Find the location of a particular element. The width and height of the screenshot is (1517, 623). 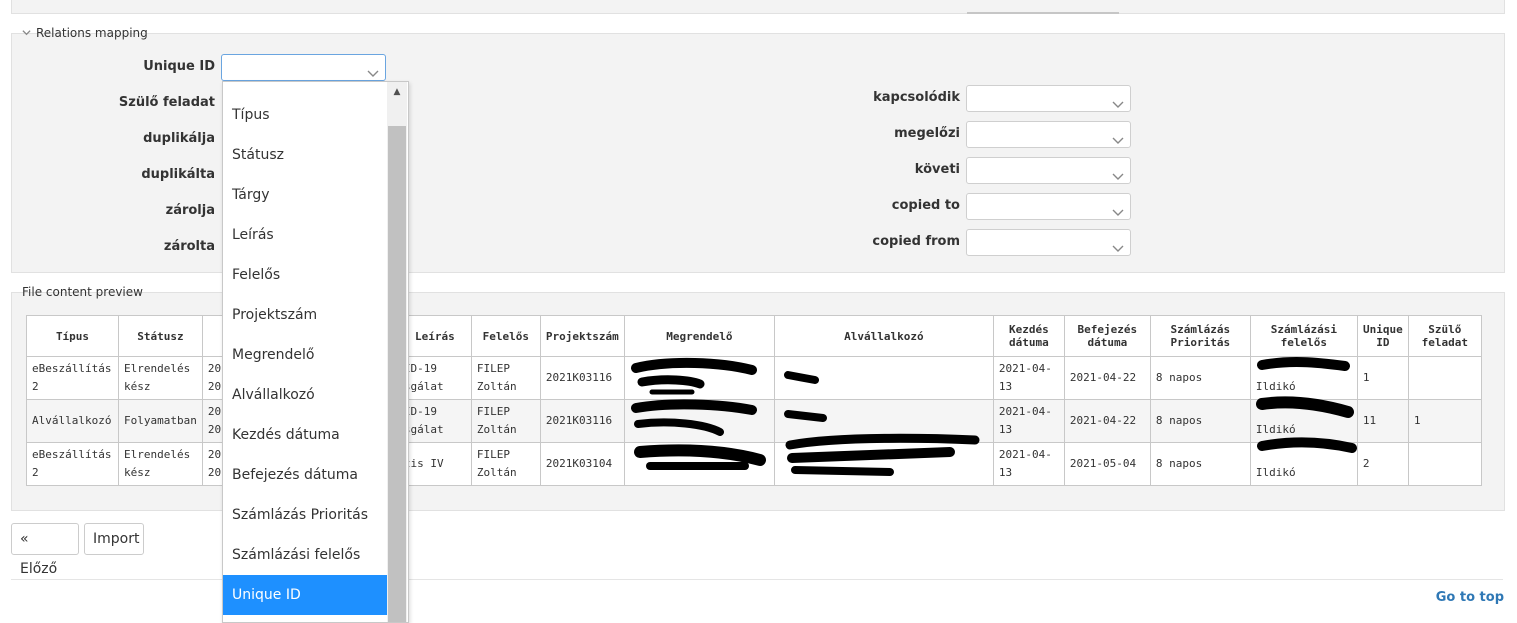

label-zarolta: zárolta is located at coordinates (189, 246).